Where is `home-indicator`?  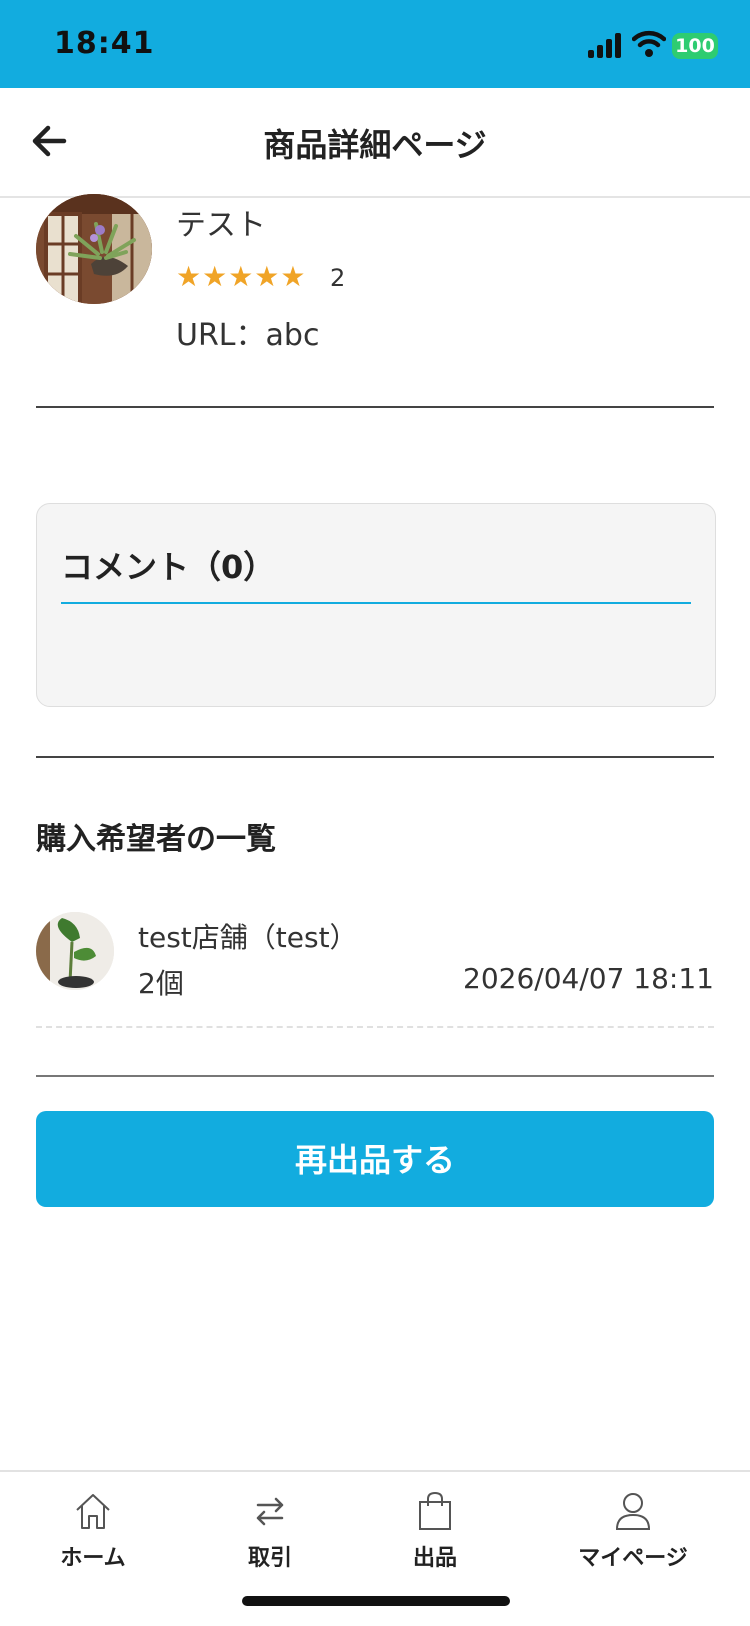
home-indicator is located at coordinates (376, 1601).